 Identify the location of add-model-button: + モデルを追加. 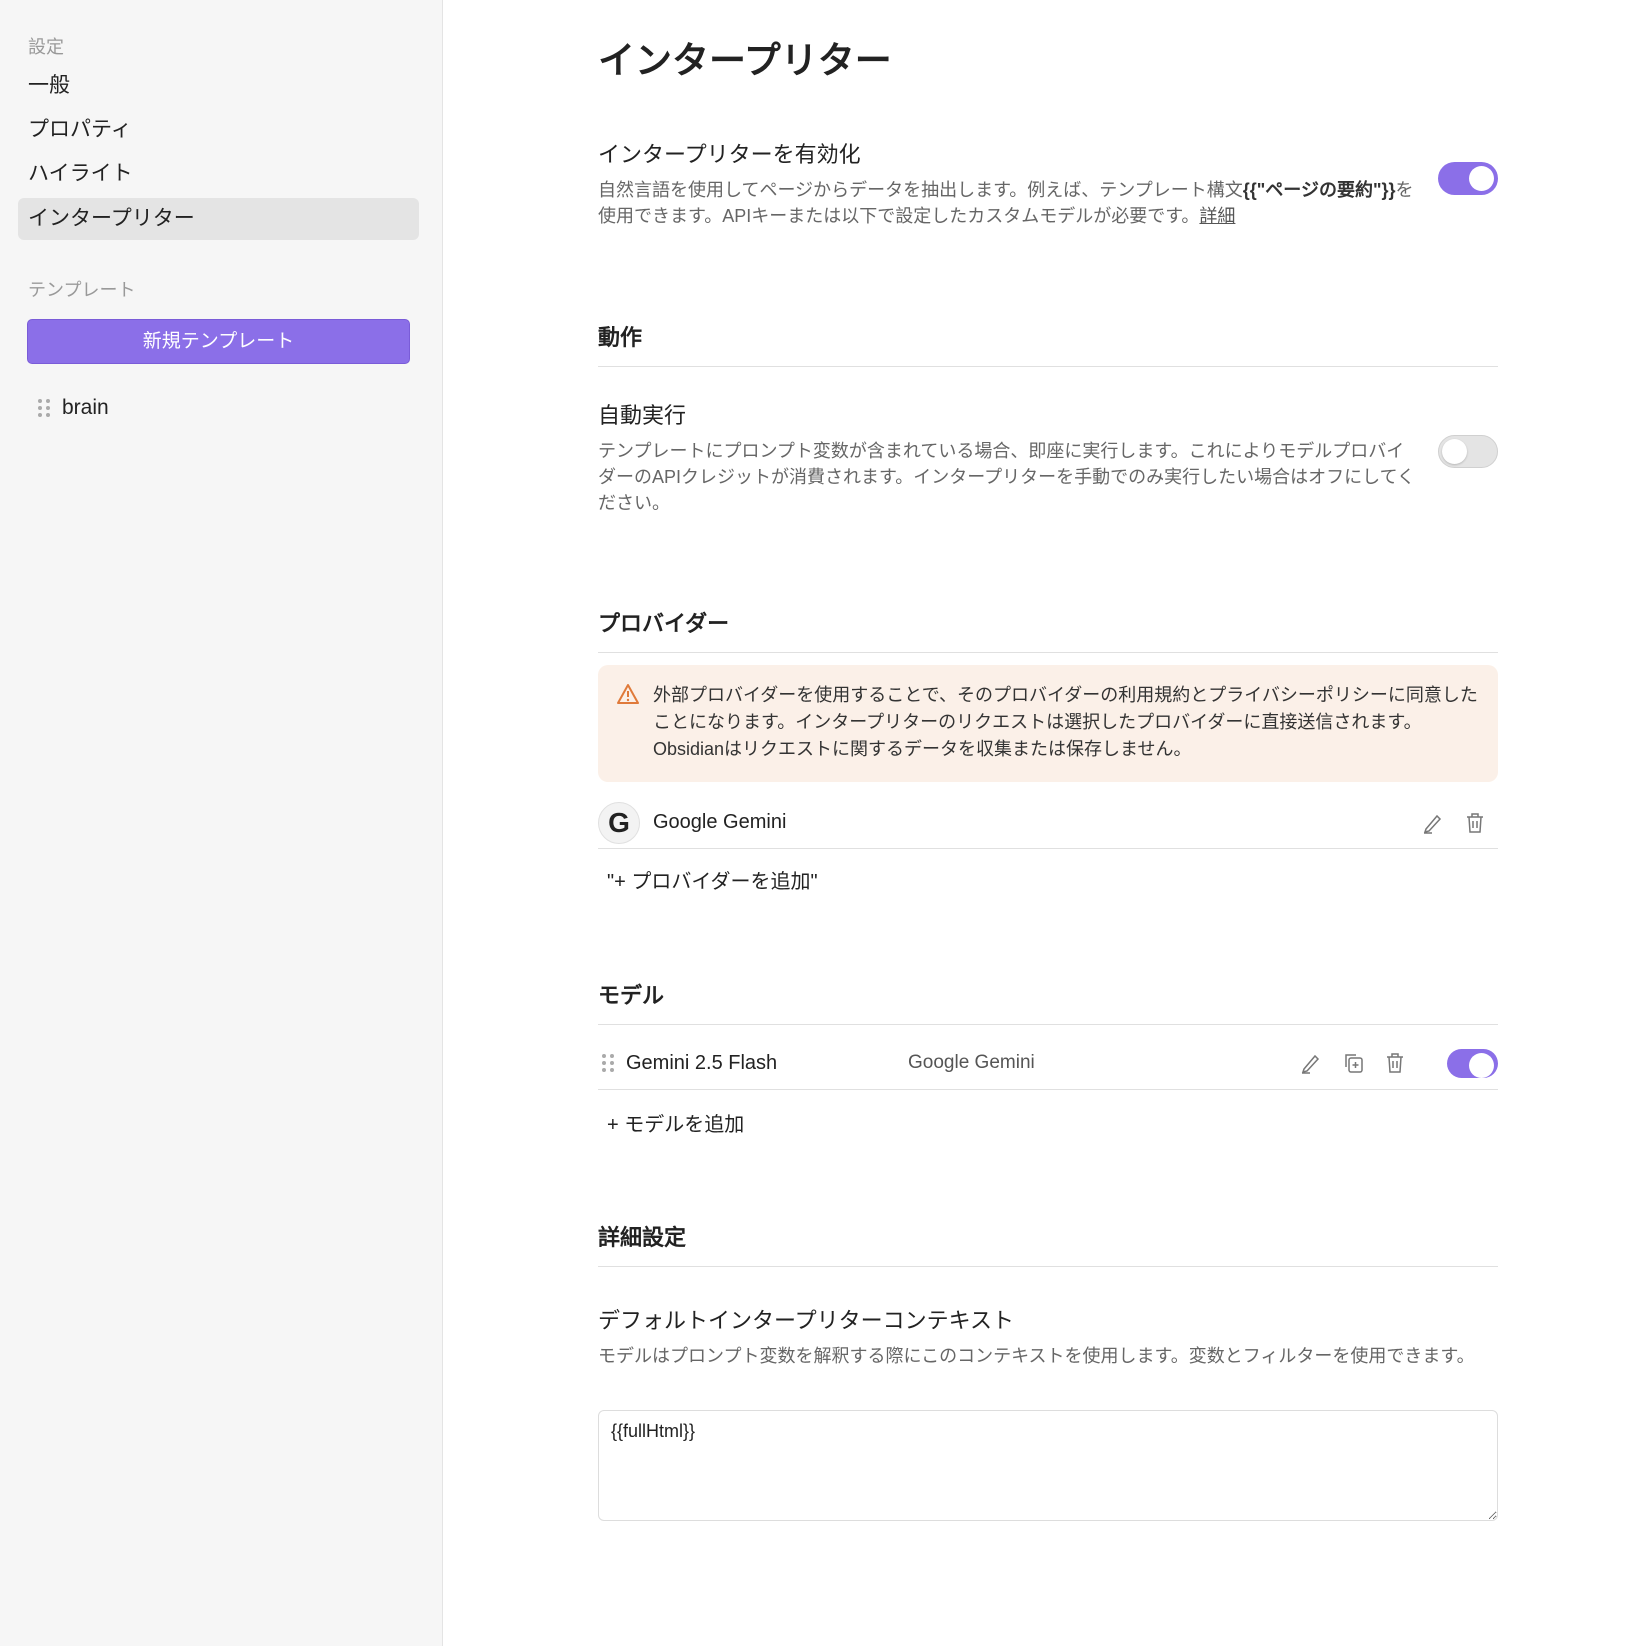
(675, 1122).